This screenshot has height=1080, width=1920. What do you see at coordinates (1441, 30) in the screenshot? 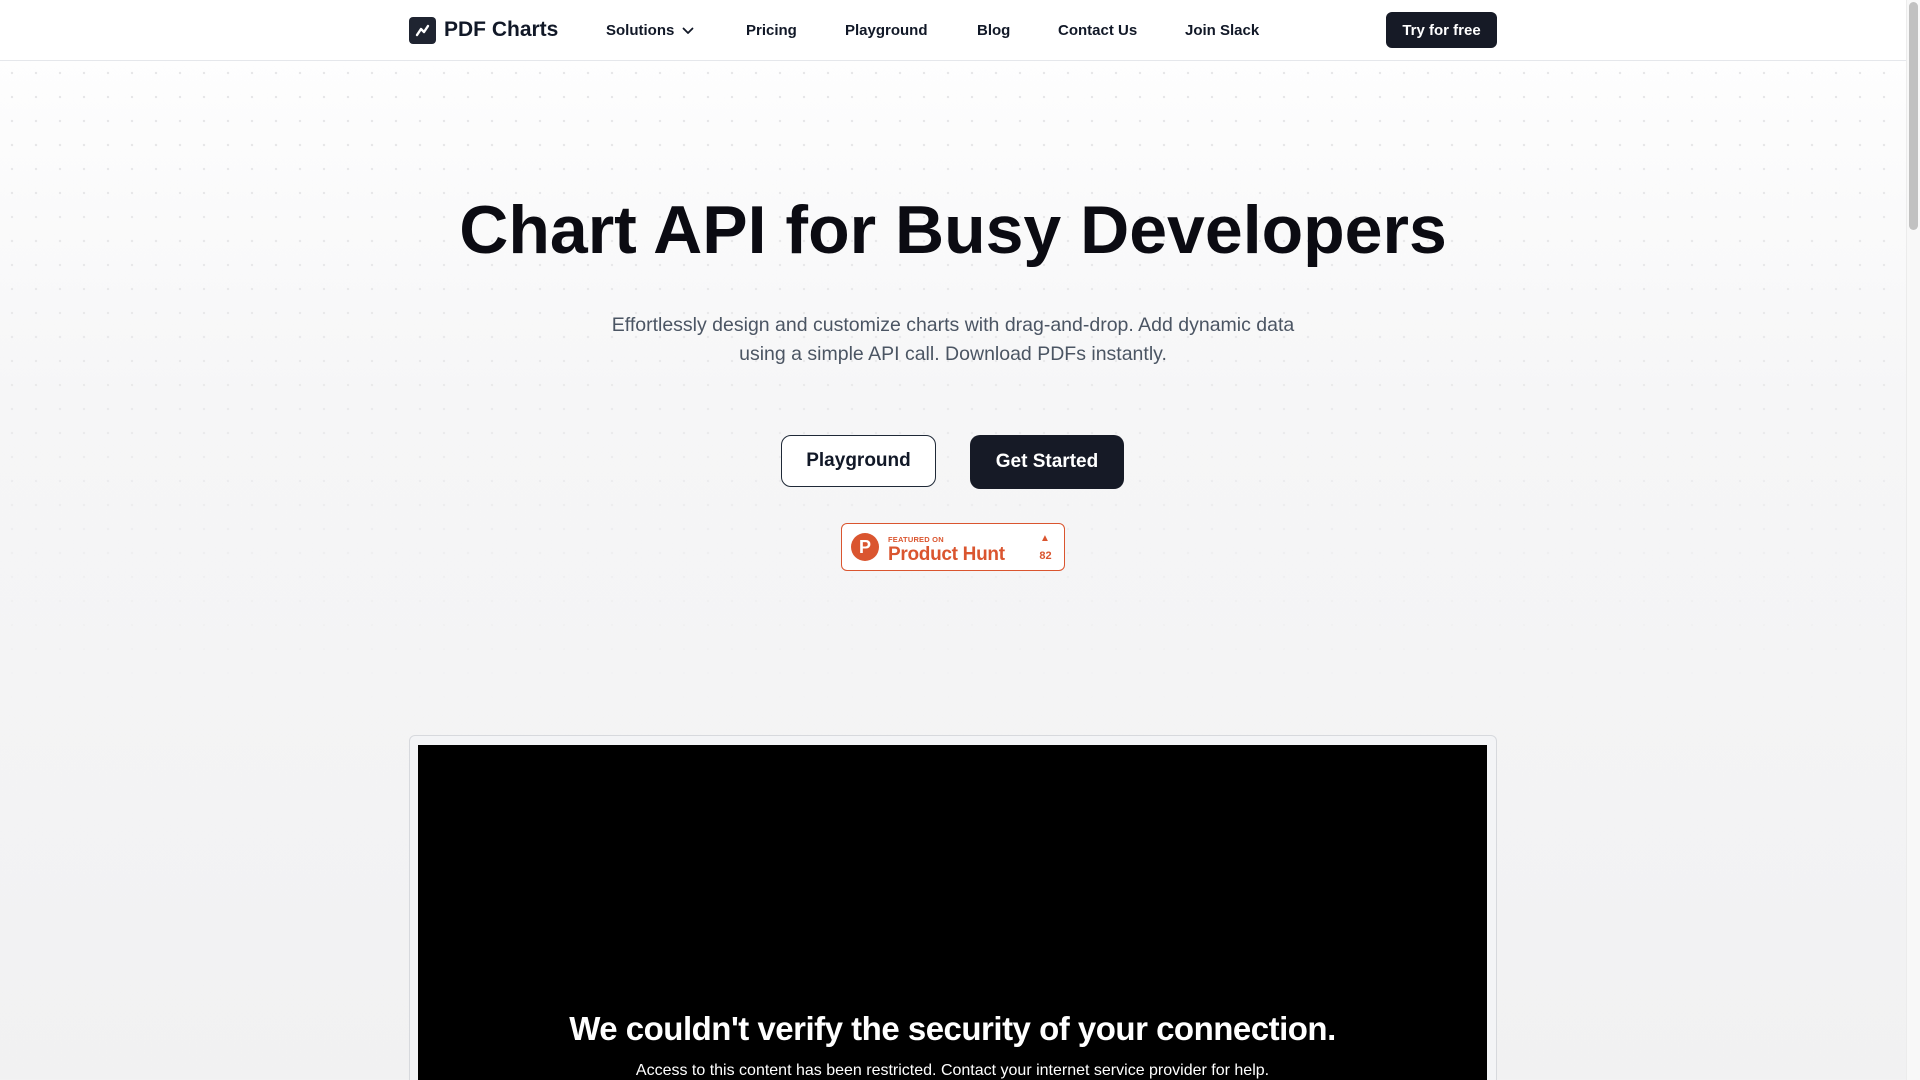
I see `try-for-free-button: Try for free` at bounding box center [1441, 30].